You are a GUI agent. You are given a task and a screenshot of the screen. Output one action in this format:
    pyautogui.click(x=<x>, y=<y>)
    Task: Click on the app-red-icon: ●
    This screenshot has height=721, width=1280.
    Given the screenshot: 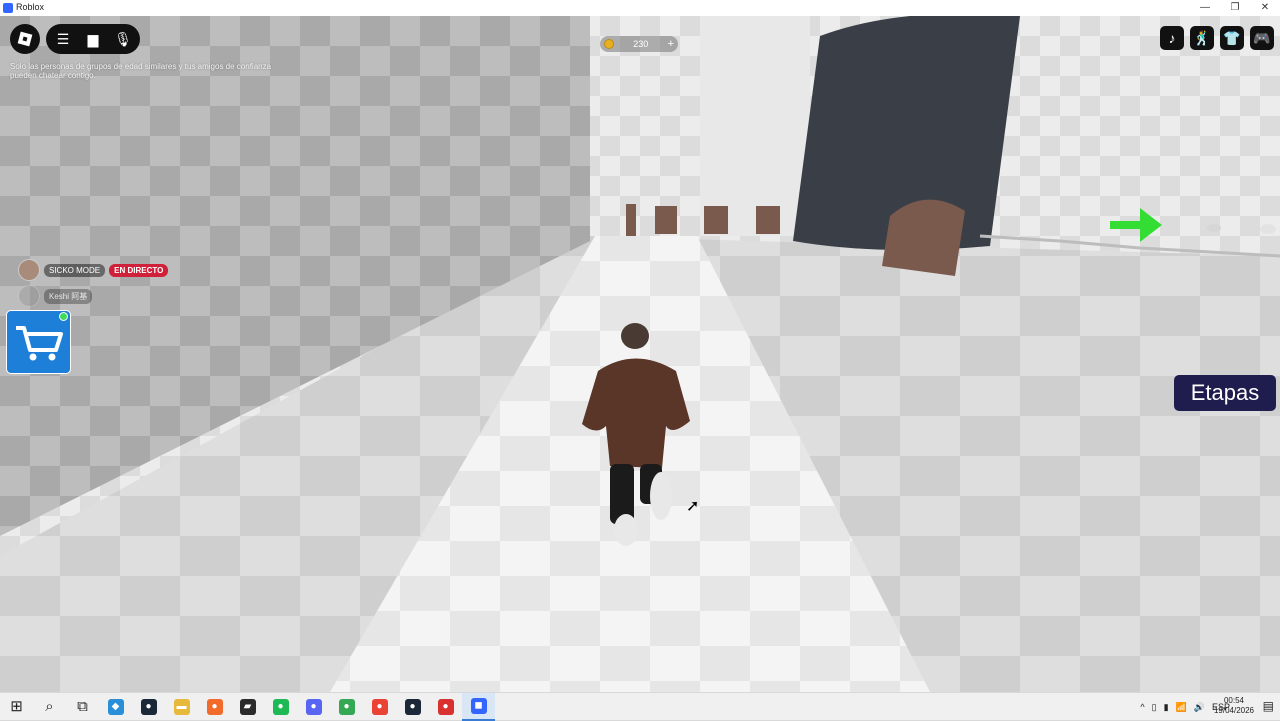 What is the action you would take?
    pyautogui.click(x=445, y=707)
    